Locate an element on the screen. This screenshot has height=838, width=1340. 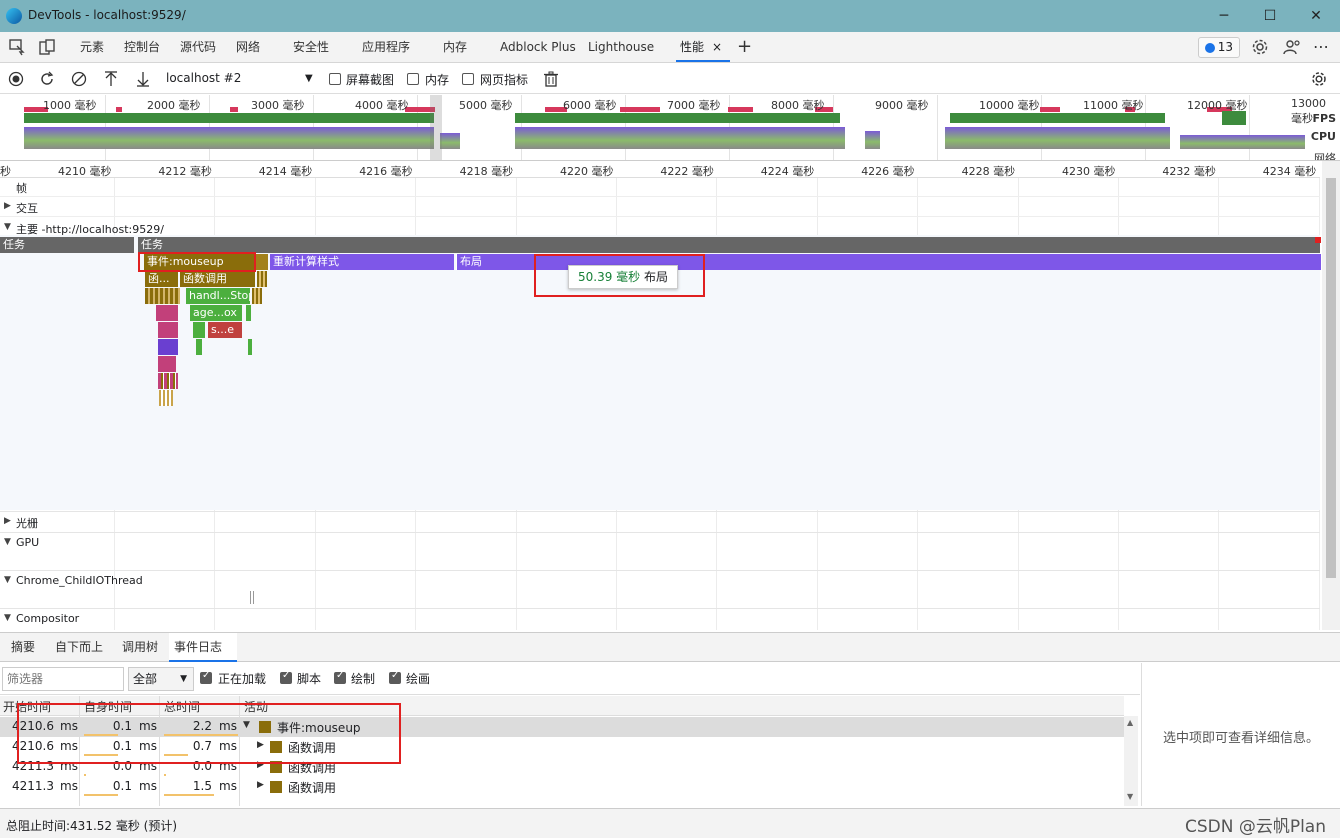
settings-gear-icon is located at coordinates (1260, 47).